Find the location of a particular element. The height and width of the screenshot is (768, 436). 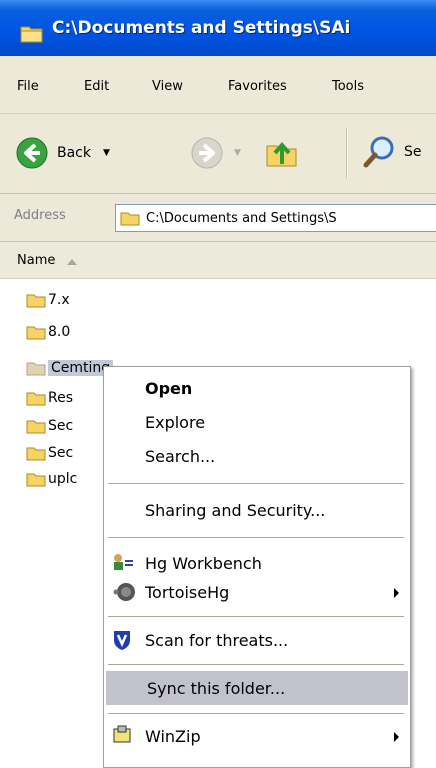

column-name: Name is located at coordinates (36, 260).